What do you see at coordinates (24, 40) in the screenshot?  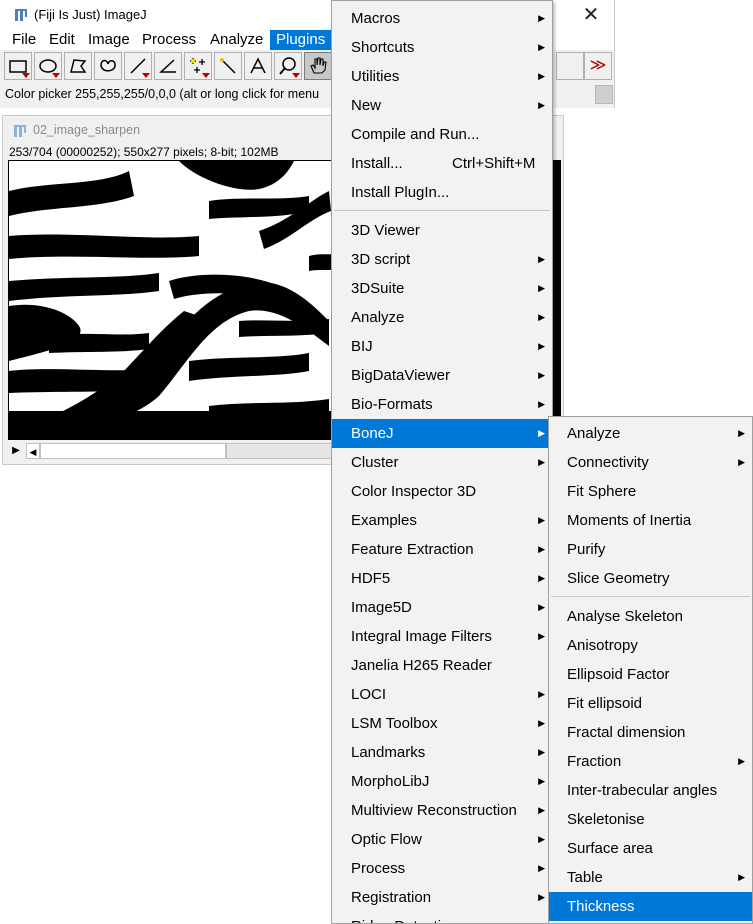 I see `menu-file: File` at bounding box center [24, 40].